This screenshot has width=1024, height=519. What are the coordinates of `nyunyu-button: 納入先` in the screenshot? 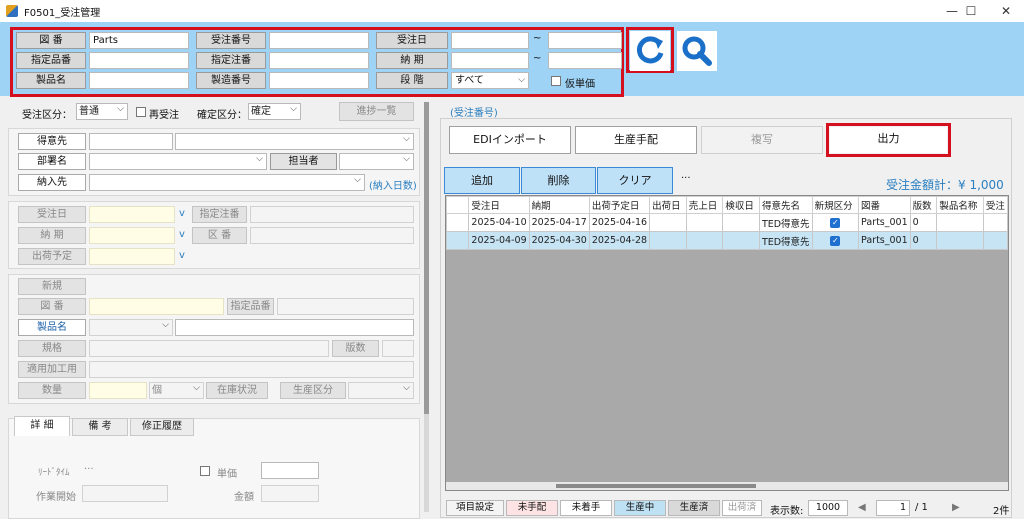 It's located at (52, 182).